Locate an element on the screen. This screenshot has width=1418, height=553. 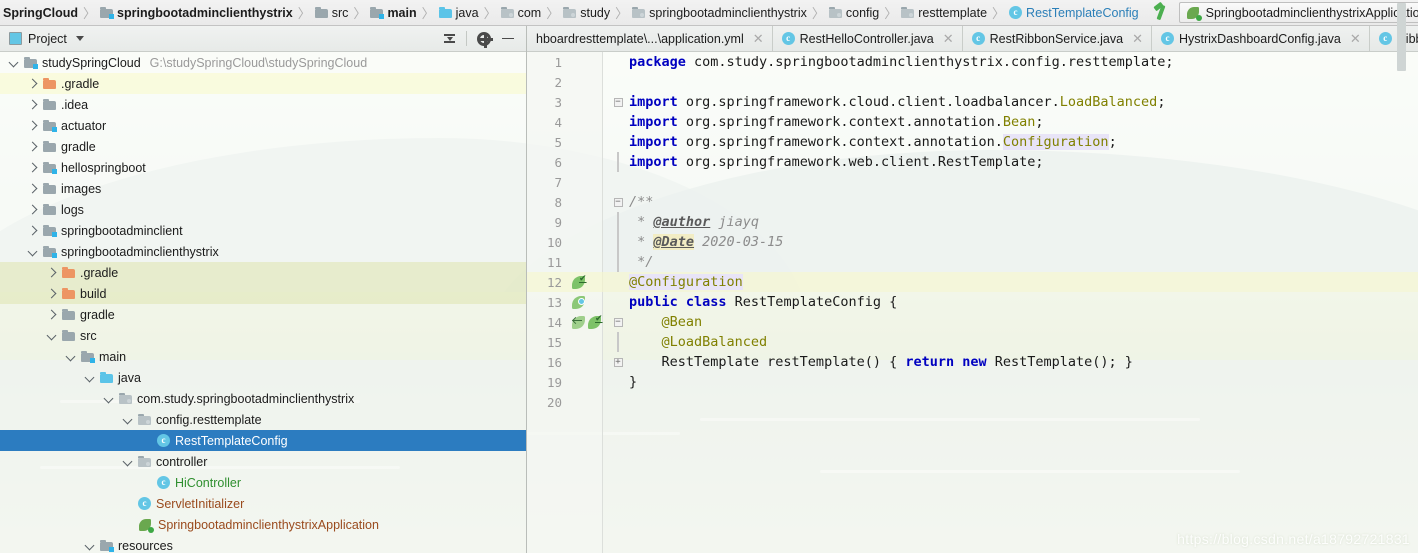
editor-tab: cRibbon is located at coordinates (1394, 38).